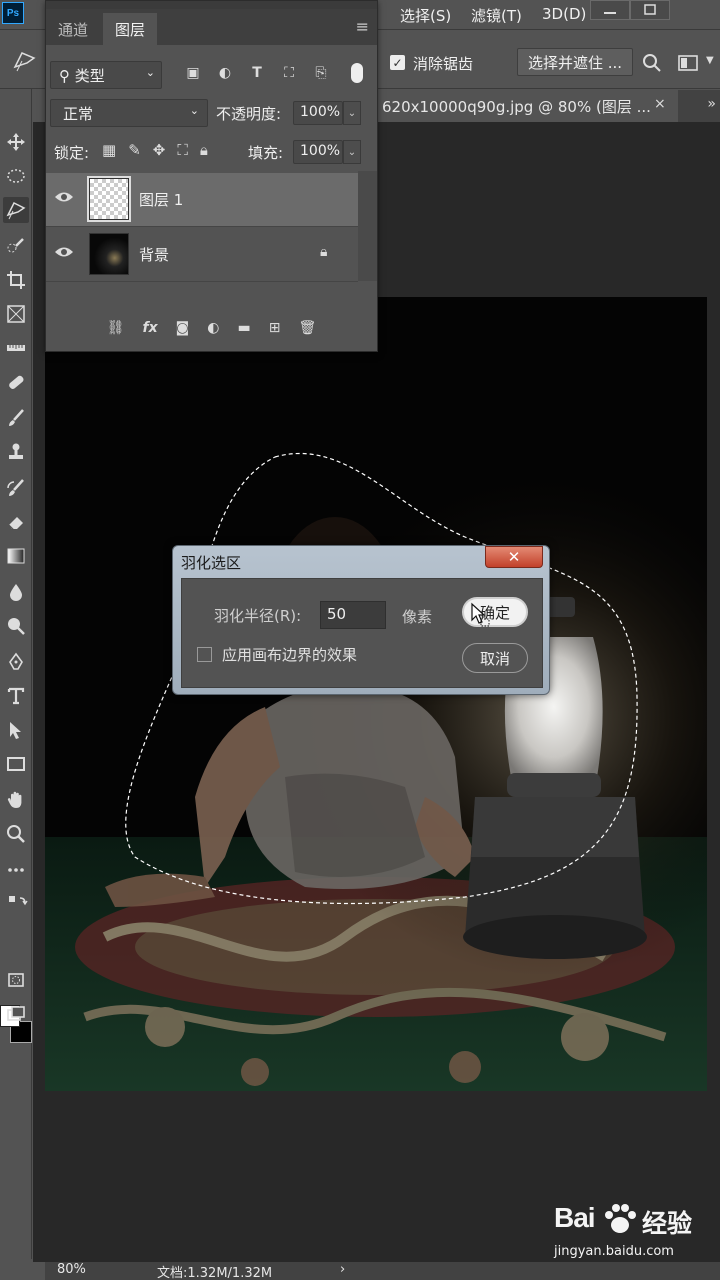 Image resolution: width=720 pixels, height=1280 pixels. What do you see at coordinates (64, 76) in the screenshot?
I see `search-icon: ⚲` at bounding box center [64, 76].